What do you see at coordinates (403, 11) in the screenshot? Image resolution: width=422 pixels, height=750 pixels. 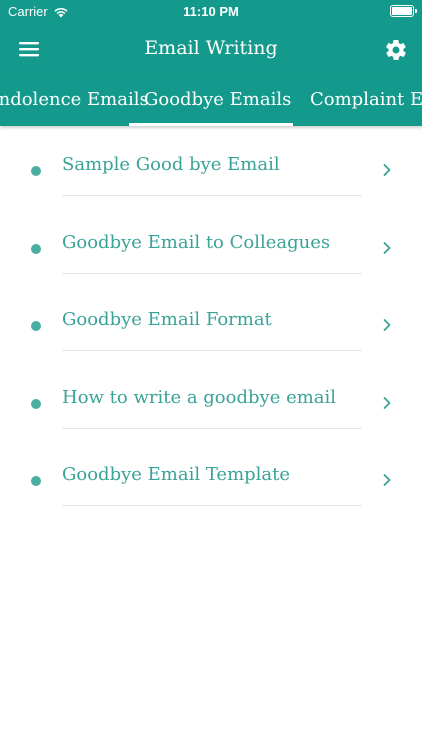 I see `battery-icon` at bounding box center [403, 11].